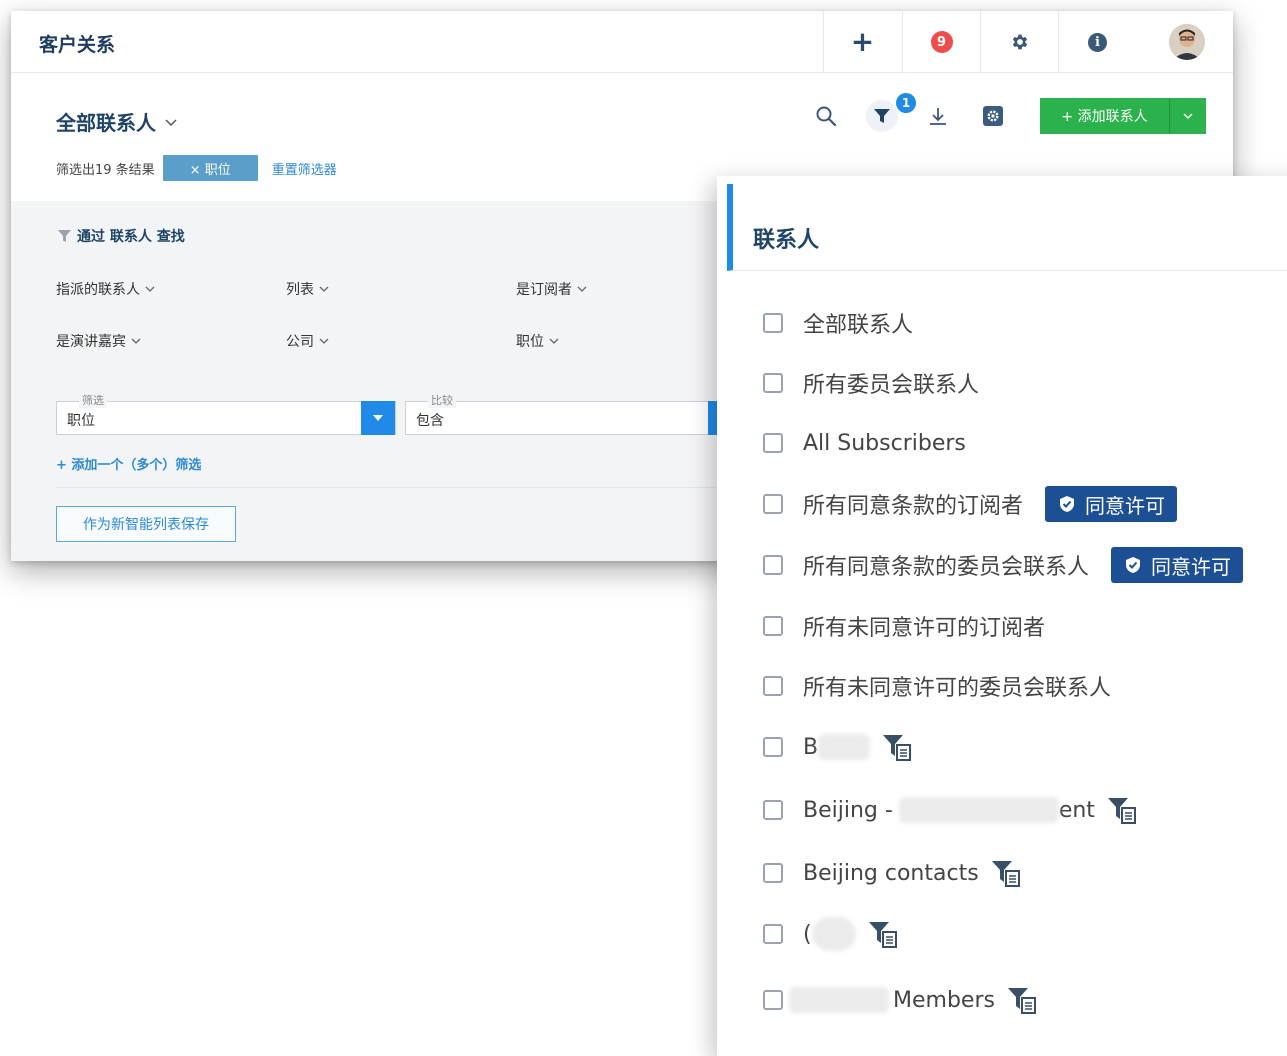  Describe the element at coordinates (131, 237) in the screenshot. I see `filter-panel-heading-text: 通过 联系人 查找` at that location.